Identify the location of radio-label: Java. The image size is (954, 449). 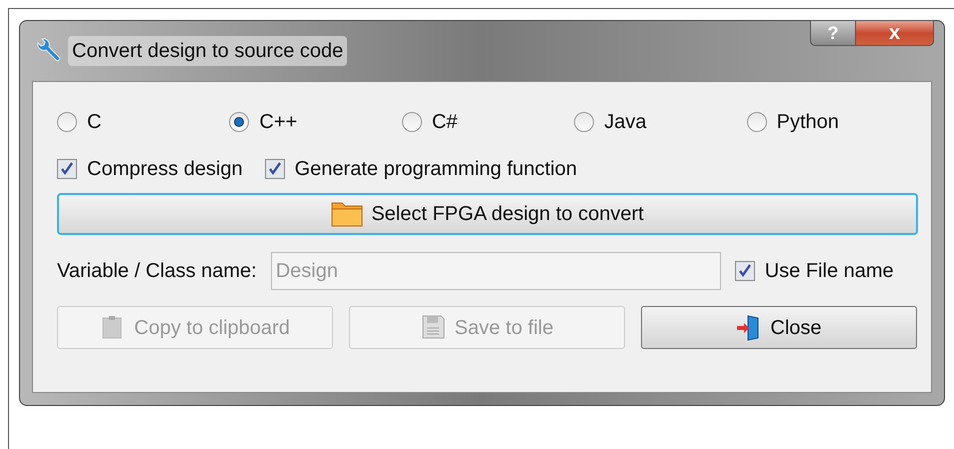
(625, 122).